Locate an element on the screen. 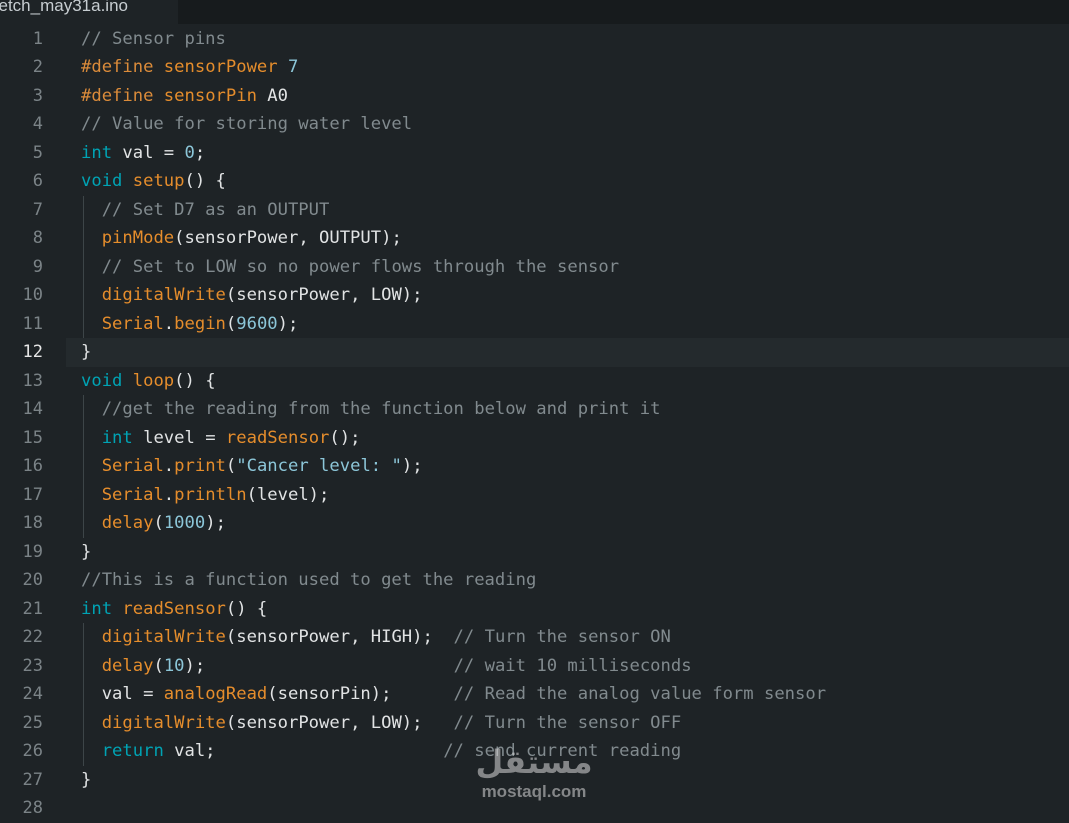 The image size is (1069, 823). code-text: } is located at coordinates (86, 552).